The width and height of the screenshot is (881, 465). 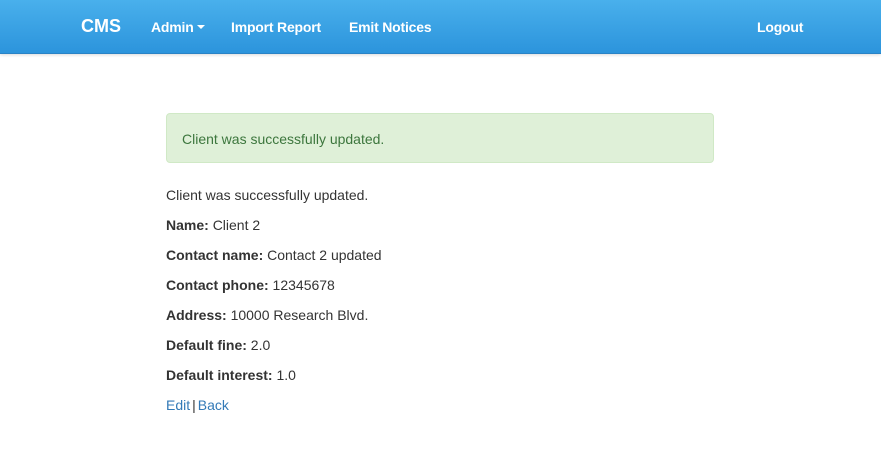 I want to click on success-alert: Client was successfully updated., so click(x=440, y=138).